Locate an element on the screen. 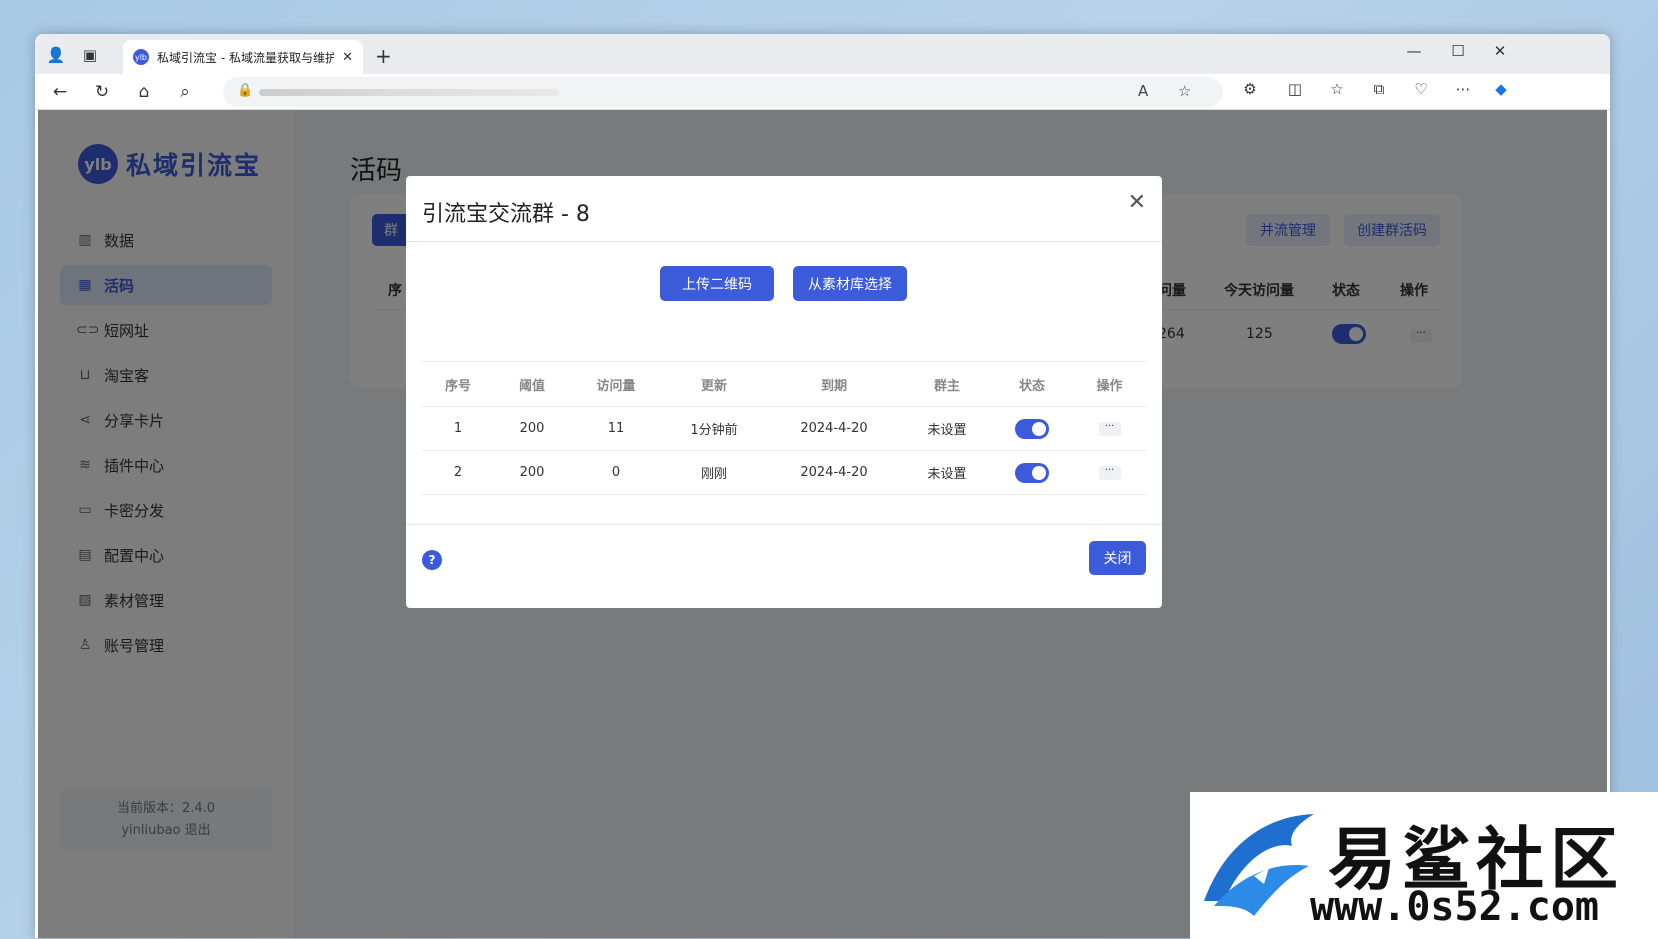 The image size is (1658, 939). refresh-icon: ↻ is located at coordinates (102, 92).